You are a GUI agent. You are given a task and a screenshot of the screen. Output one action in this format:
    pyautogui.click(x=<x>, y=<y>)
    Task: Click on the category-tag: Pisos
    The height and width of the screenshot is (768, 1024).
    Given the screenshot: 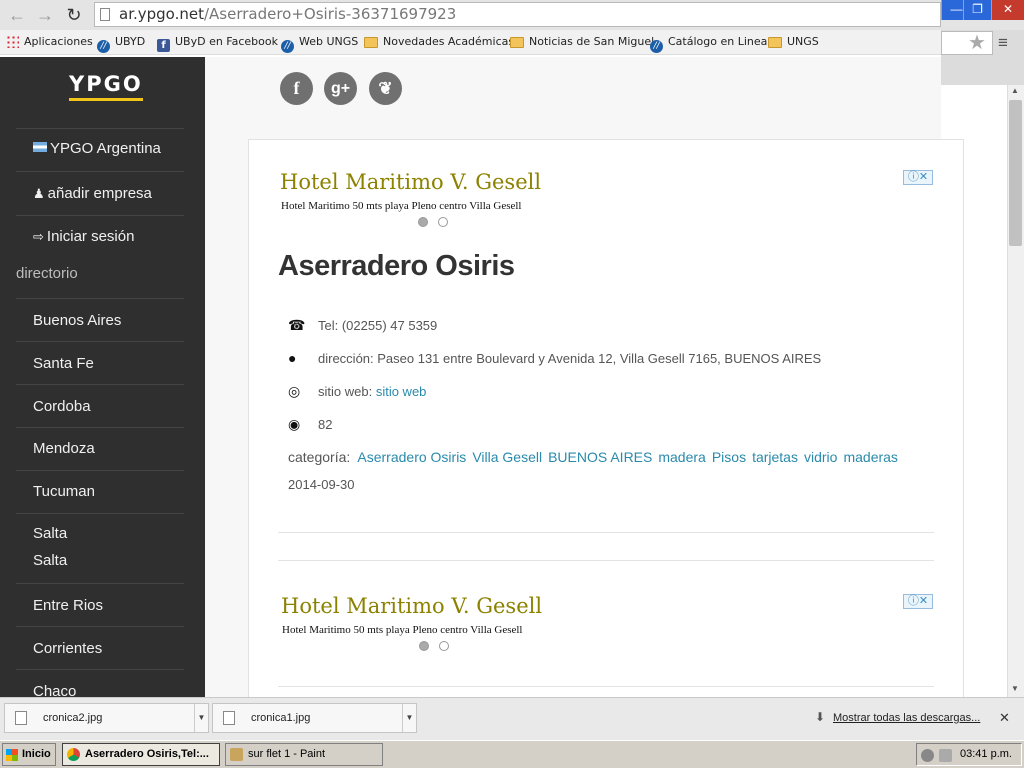 What is the action you would take?
    pyautogui.click(x=729, y=457)
    